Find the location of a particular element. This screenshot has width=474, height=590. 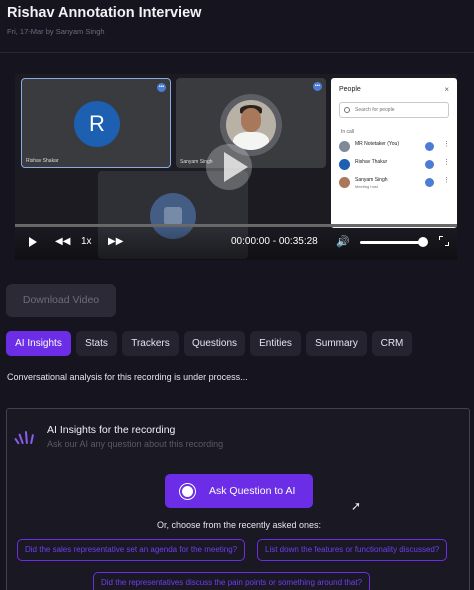

sun-icon is located at coordinates (187, 491).